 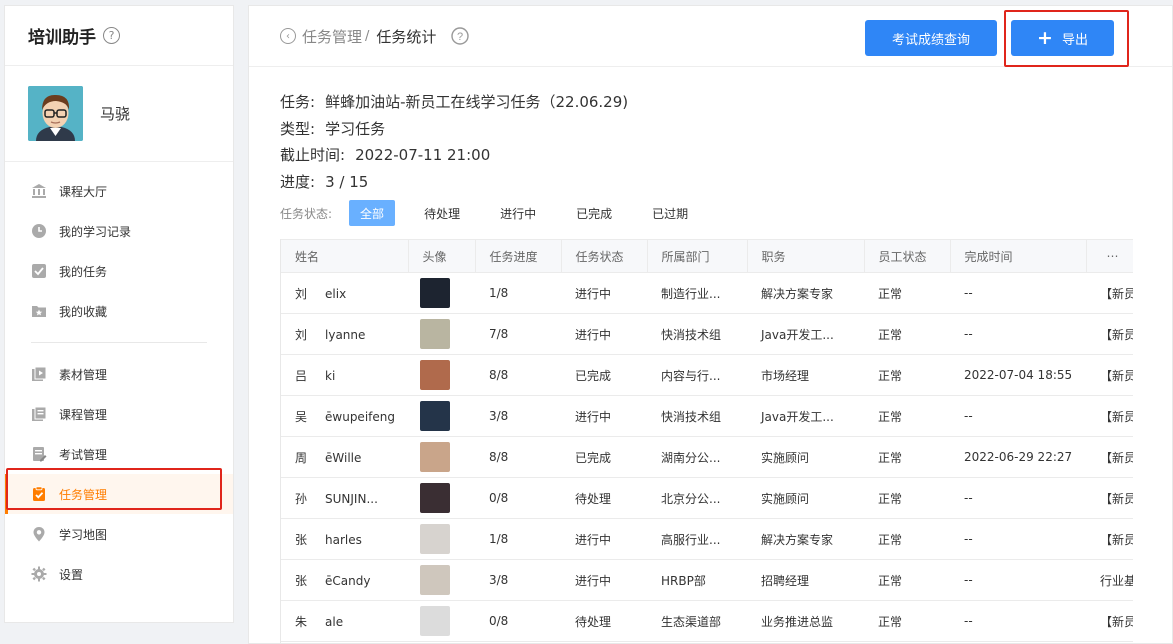 What do you see at coordinates (119, 574) in the screenshot?
I see `sidebar-item-settings: 设置` at bounding box center [119, 574].